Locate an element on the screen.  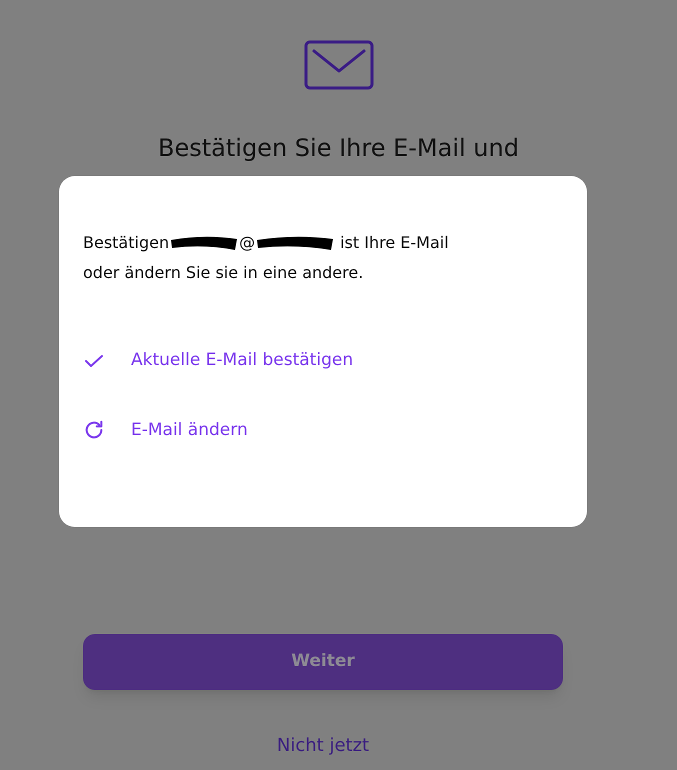
option-button: E-Mail ändern is located at coordinates (323, 430).